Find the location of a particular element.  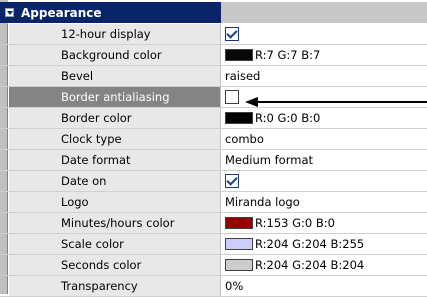

color-value-text: R:204 G:204 B:204 is located at coordinates (310, 265).